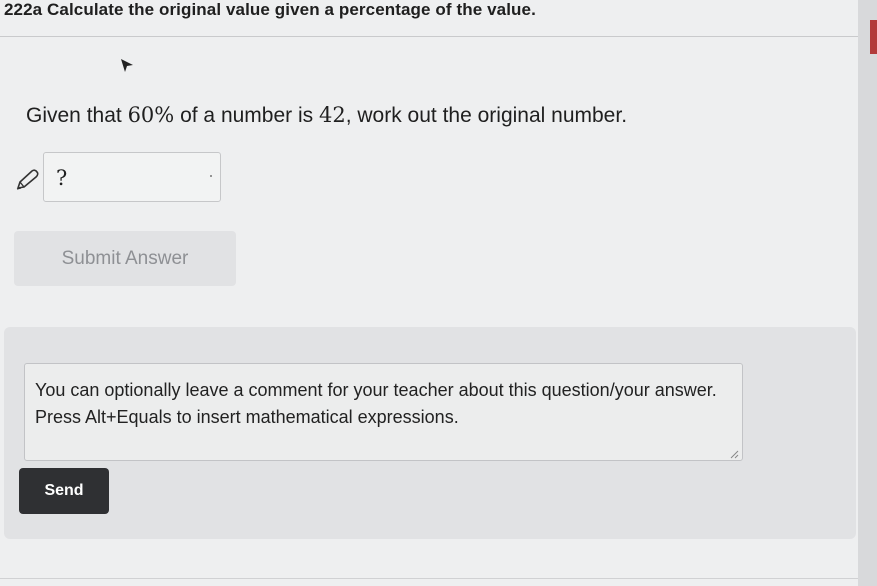 Image resolution: width=877 pixels, height=586 pixels. Describe the element at coordinates (429, 36) in the screenshot. I see `header-divider` at that location.